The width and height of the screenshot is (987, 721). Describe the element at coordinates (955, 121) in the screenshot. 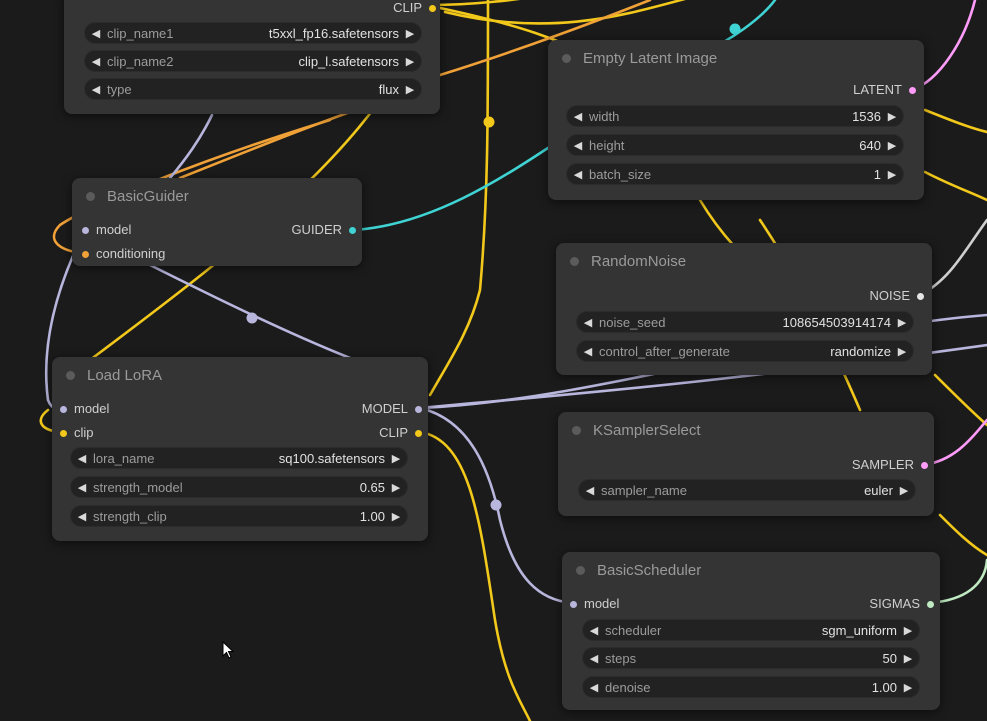

I see `clip-wire` at that location.